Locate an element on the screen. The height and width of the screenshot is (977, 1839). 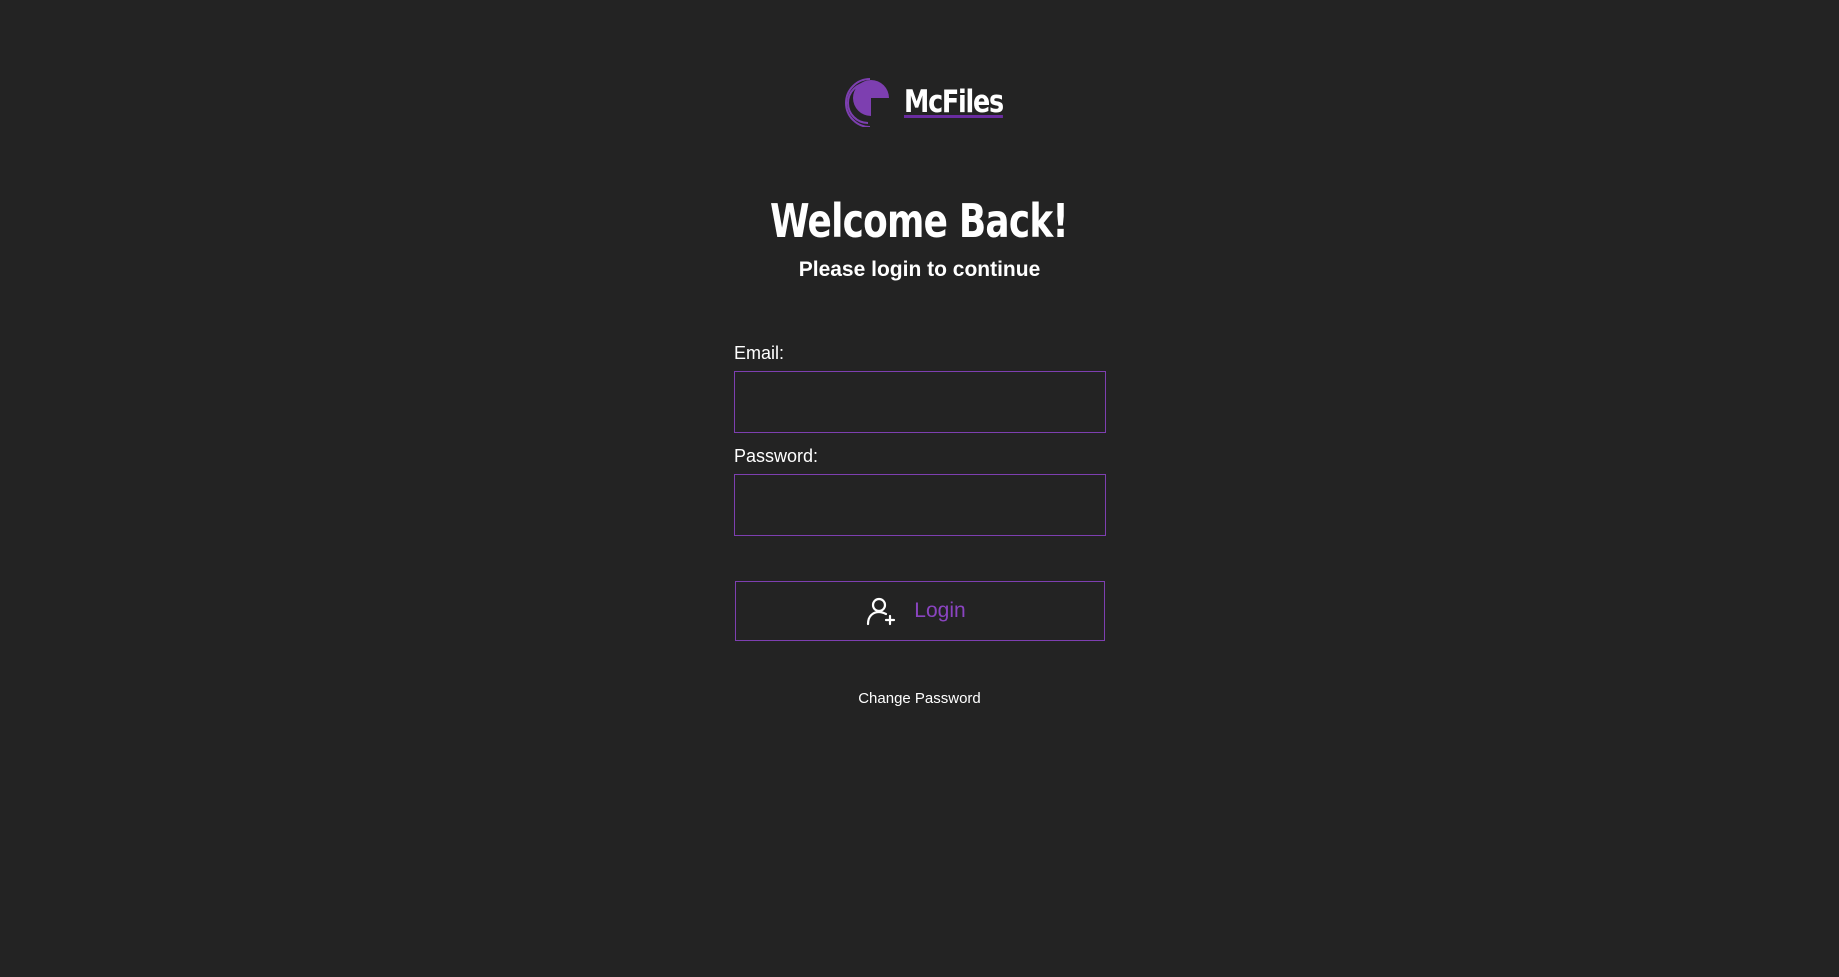
brand: McFiles is located at coordinates (934, 102).